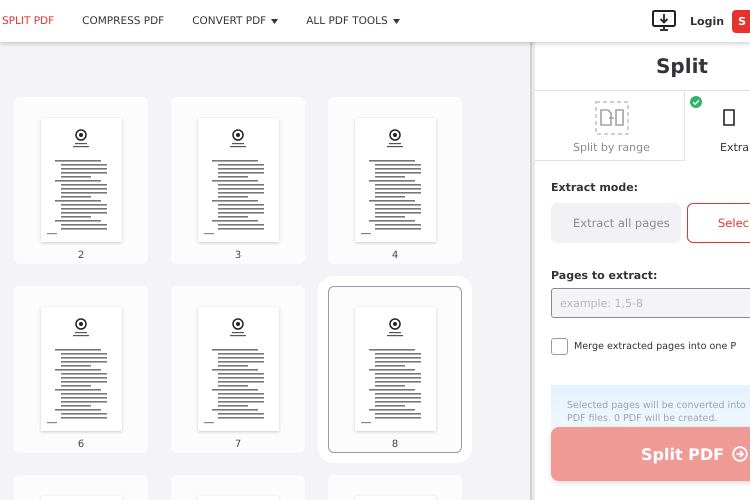 The height and width of the screenshot is (500, 750). I want to click on scrollbar, so click(532, 271).